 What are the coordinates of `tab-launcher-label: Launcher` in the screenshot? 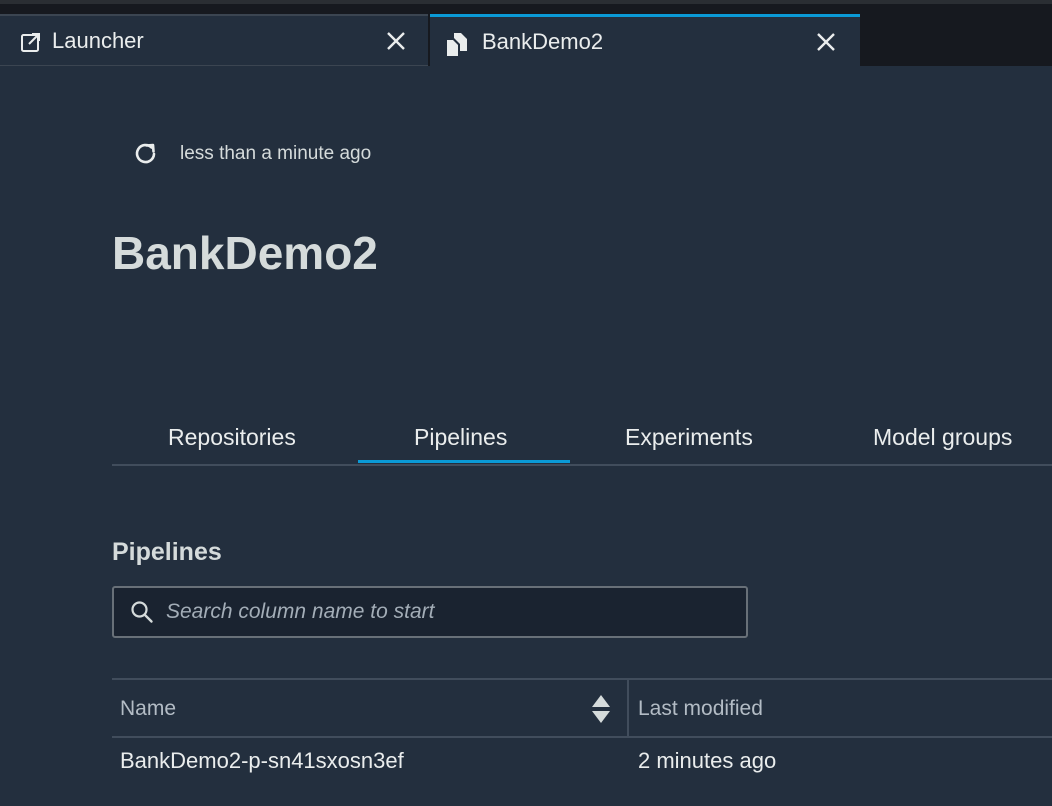 It's located at (98, 40).